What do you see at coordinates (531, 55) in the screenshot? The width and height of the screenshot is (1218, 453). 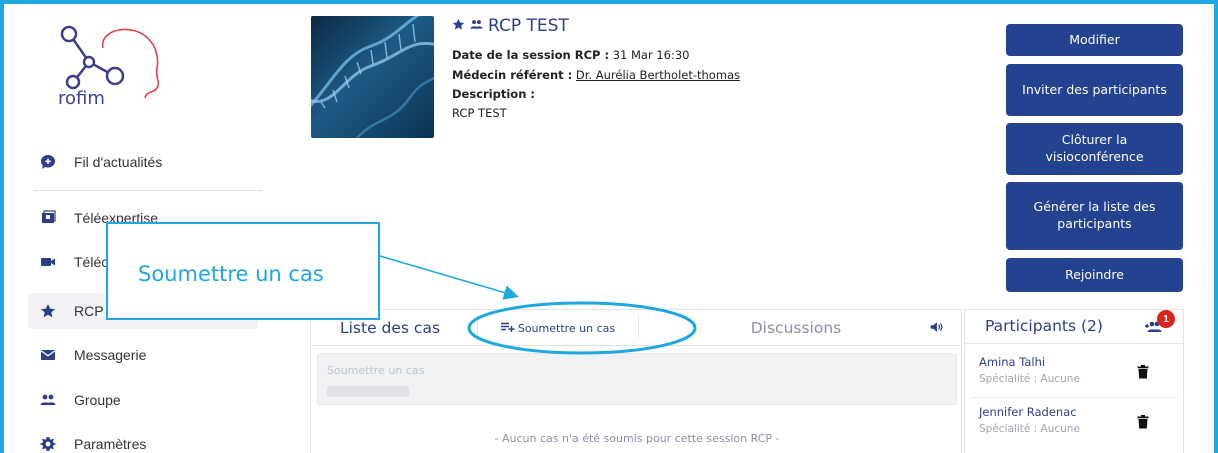 I see `session-date-label: Date de la session RCP :` at bounding box center [531, 55].